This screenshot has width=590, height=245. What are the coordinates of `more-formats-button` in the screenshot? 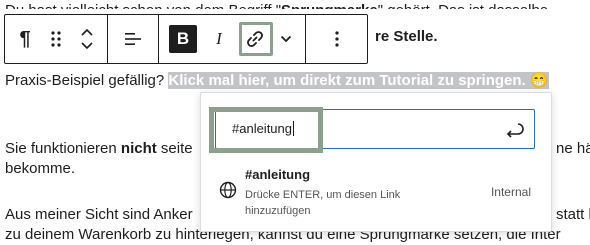 It's located at (286, 39).